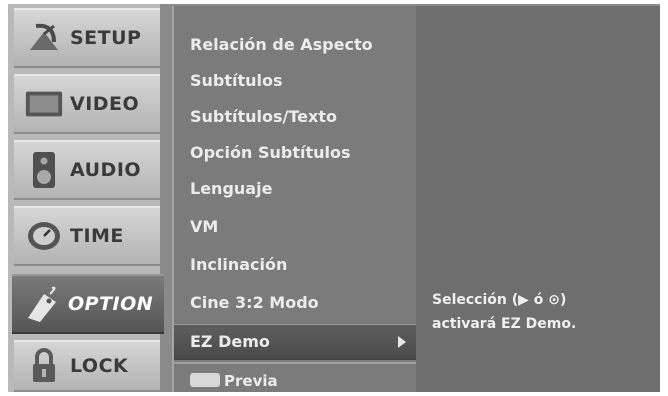 Image resolution: width=668 pixels, height=396 pixels. What do you see at coordinates (97, 236) in the screenshot?
I see `tab-label: TIME` at bounding box center [97, 236].